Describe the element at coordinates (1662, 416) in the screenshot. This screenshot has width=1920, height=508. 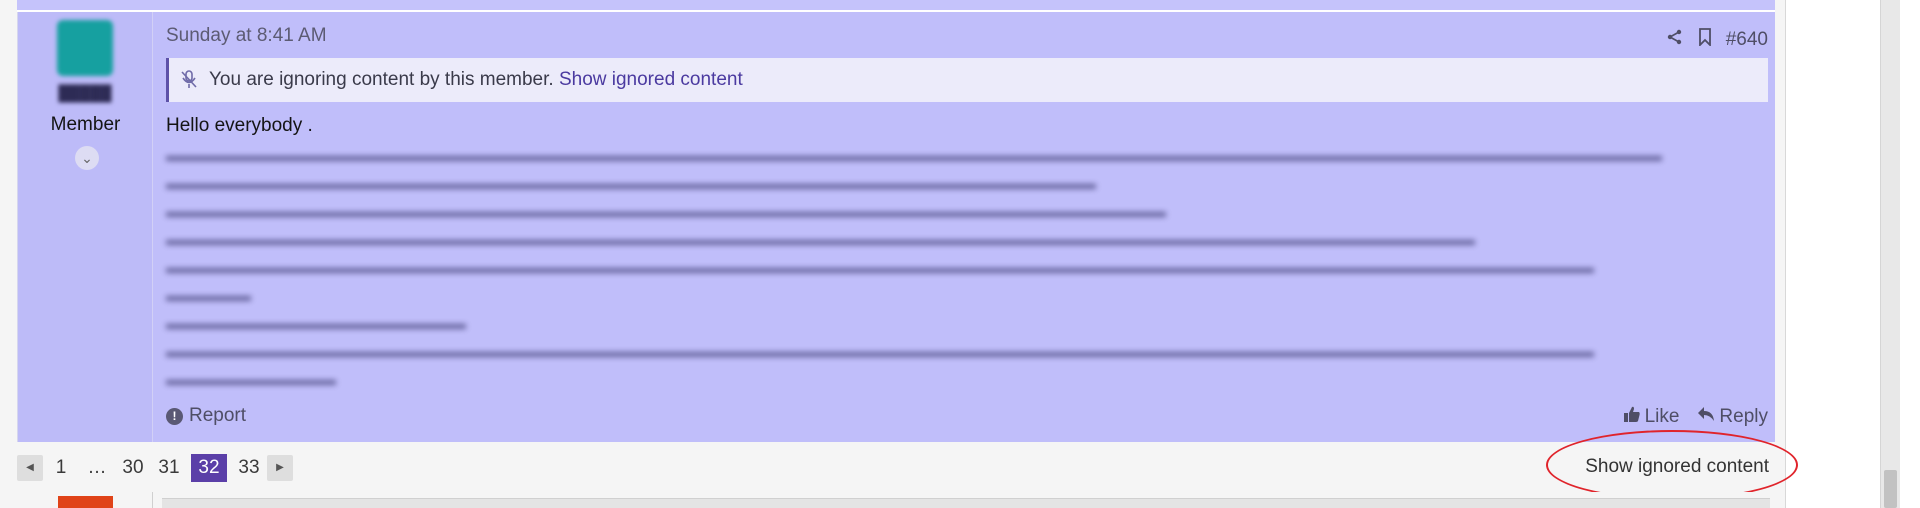
I see `like-label: Like` at that location.